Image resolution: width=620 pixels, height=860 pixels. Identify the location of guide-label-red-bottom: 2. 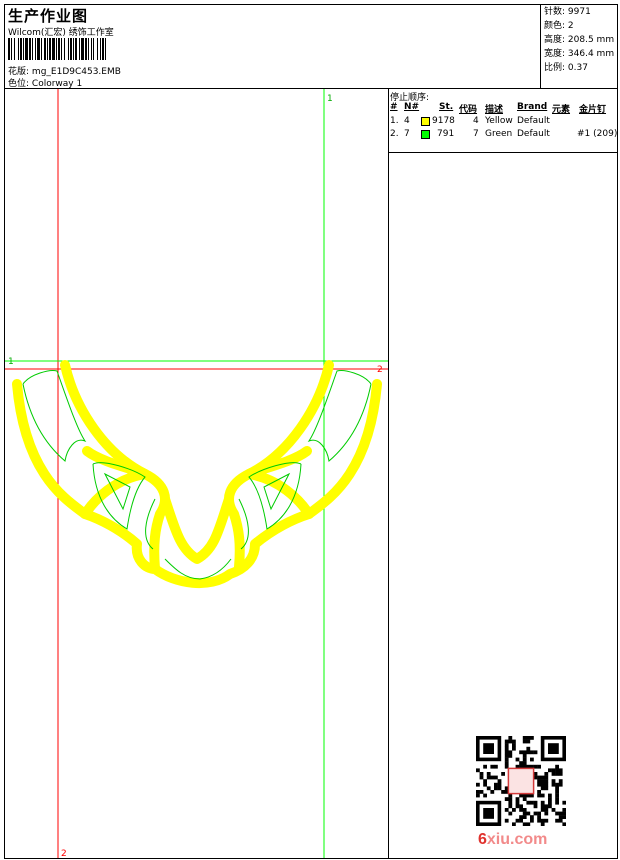
(64, 853).